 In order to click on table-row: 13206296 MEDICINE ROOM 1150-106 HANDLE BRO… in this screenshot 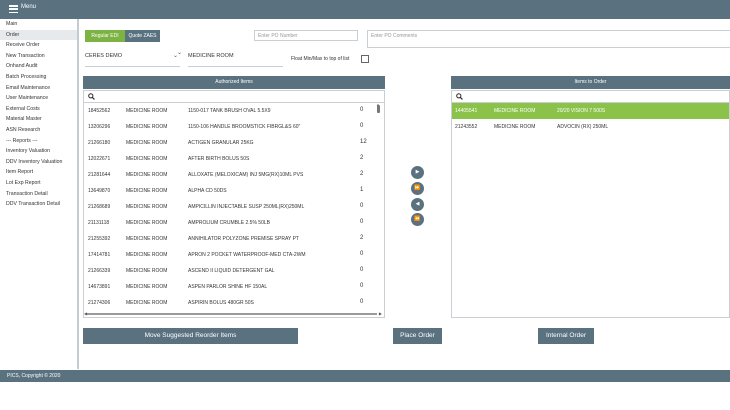, I will do `click(234, 127)`.